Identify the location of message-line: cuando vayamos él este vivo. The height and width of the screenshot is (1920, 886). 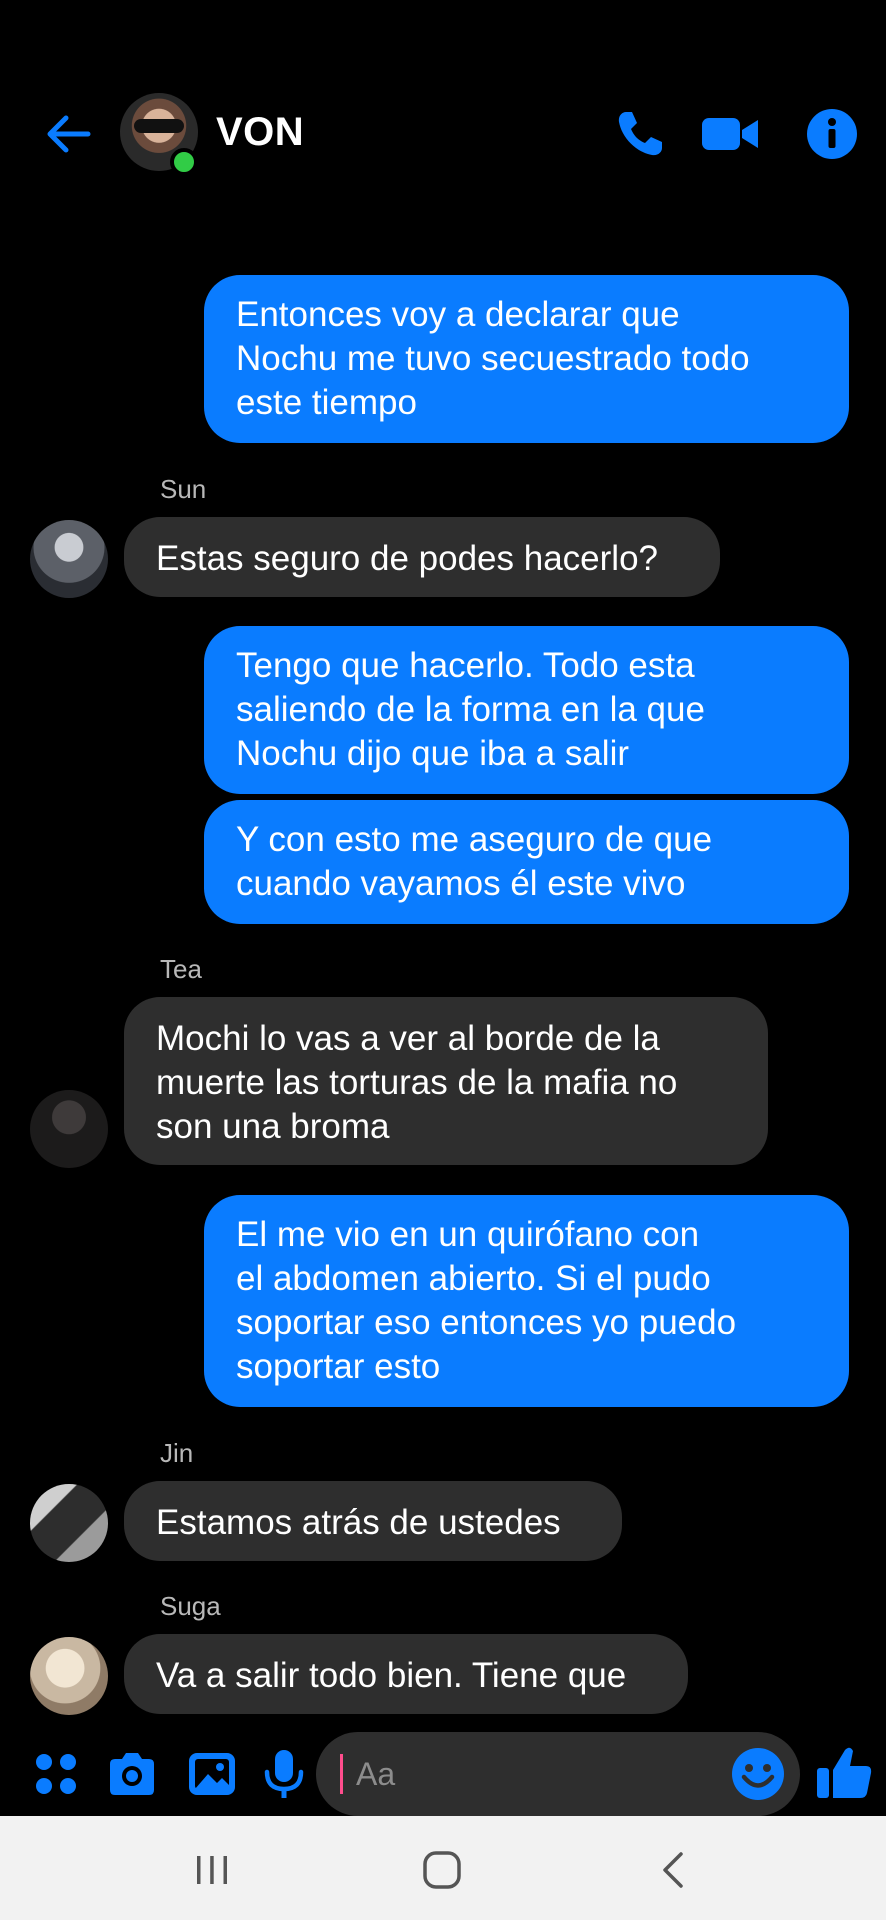
(461, 883).